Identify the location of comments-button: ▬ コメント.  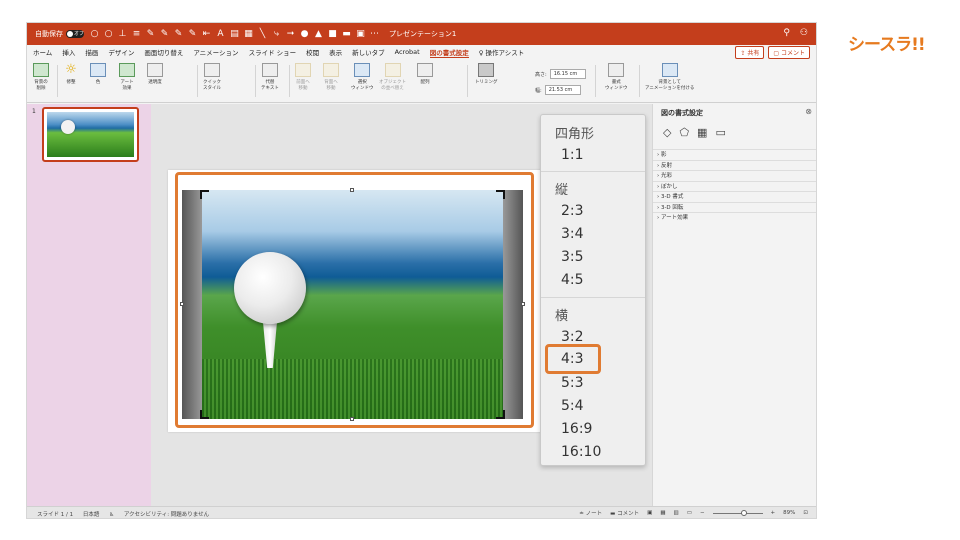
(624, 513).